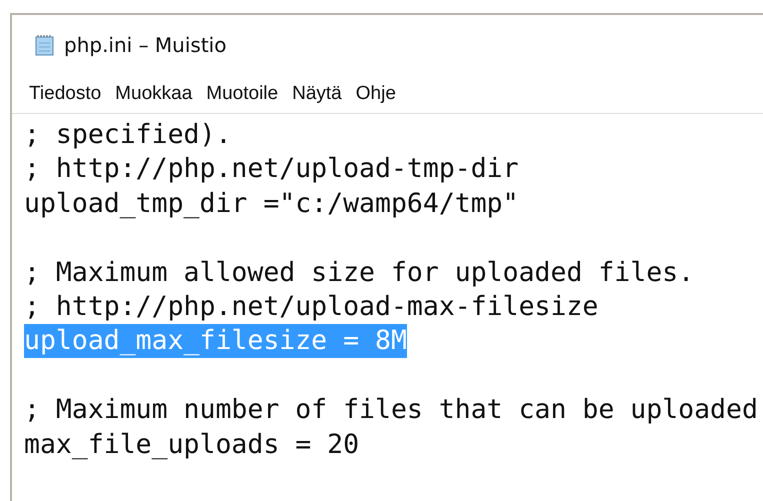 This screenshot has height=501, width=763. Describe the element at coordinates (359, 273) in the screenshot. I see `code-line: ; Maximum allowed size for uploaded files.` at that location.